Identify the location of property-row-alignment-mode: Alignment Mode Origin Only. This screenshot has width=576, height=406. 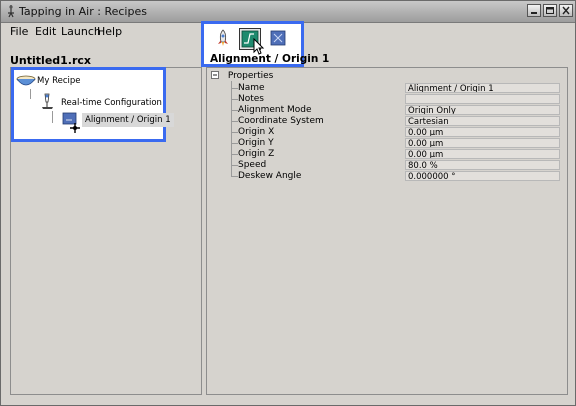
(387, 110).